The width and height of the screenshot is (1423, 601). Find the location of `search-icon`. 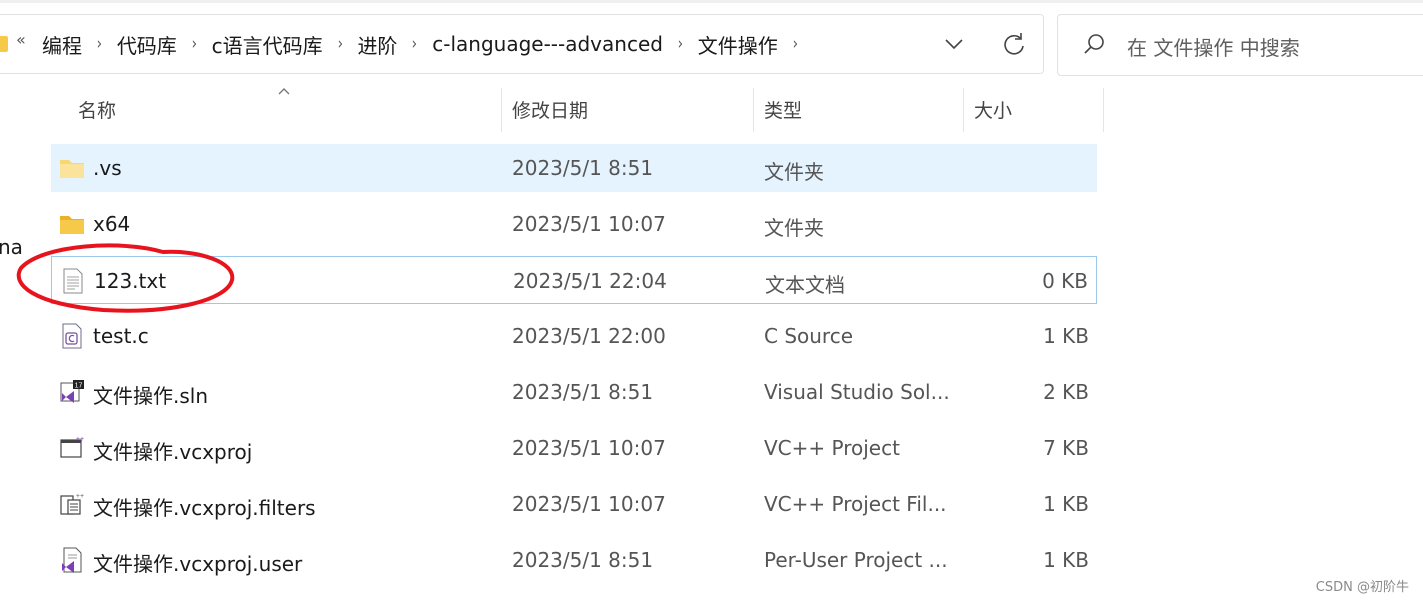

search-icon is located at coordinates (1094, 44).